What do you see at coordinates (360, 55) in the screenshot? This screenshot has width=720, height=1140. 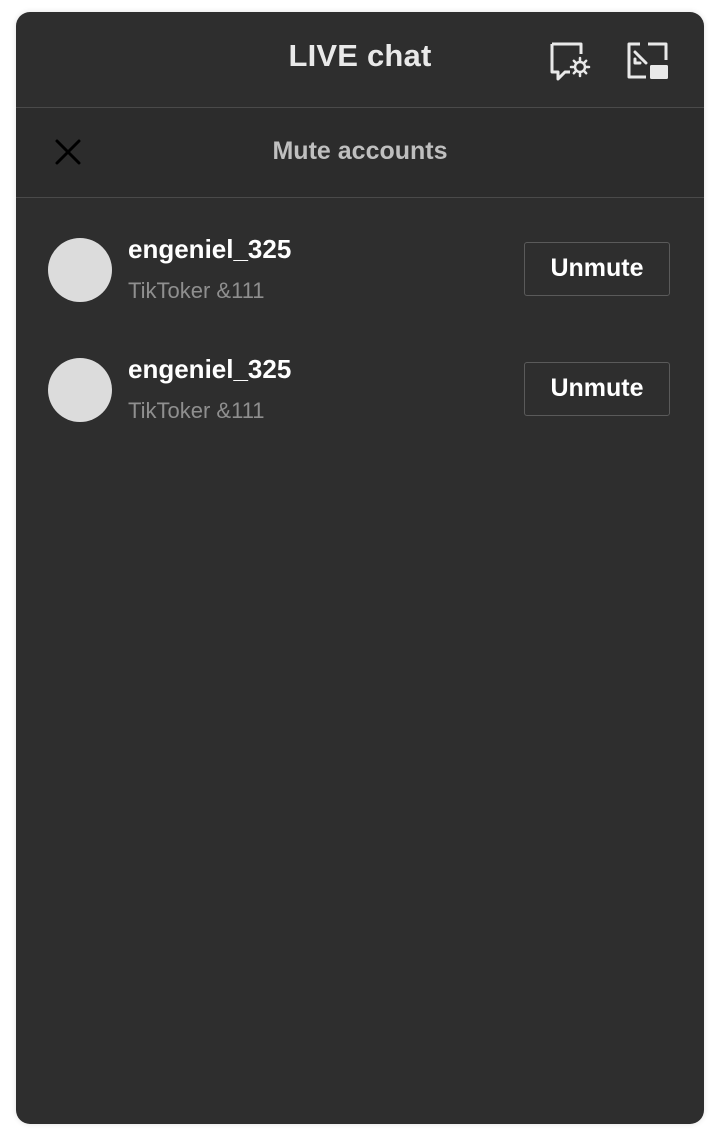 I see `panel-title: LIVE chat` at bounding box center [360, 55].